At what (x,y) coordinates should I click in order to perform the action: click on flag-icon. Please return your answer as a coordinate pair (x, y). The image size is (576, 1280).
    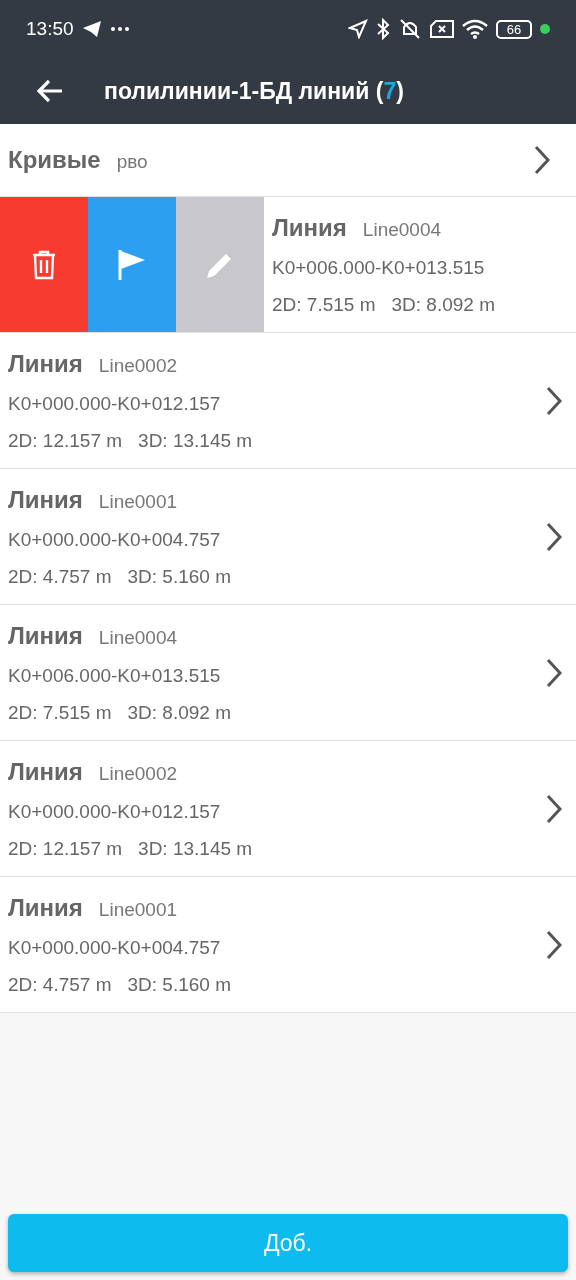
    Looking at the image, I should click on (132, 264).